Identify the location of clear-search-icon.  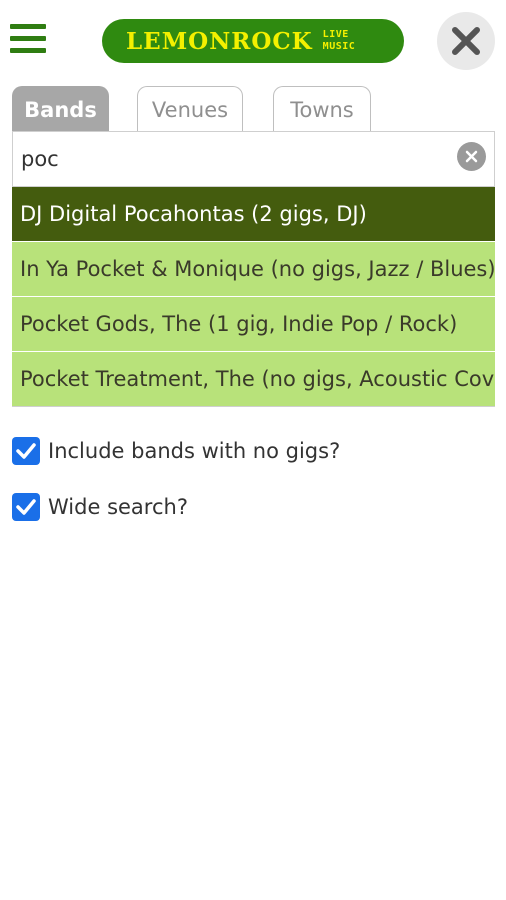
(471, 156).